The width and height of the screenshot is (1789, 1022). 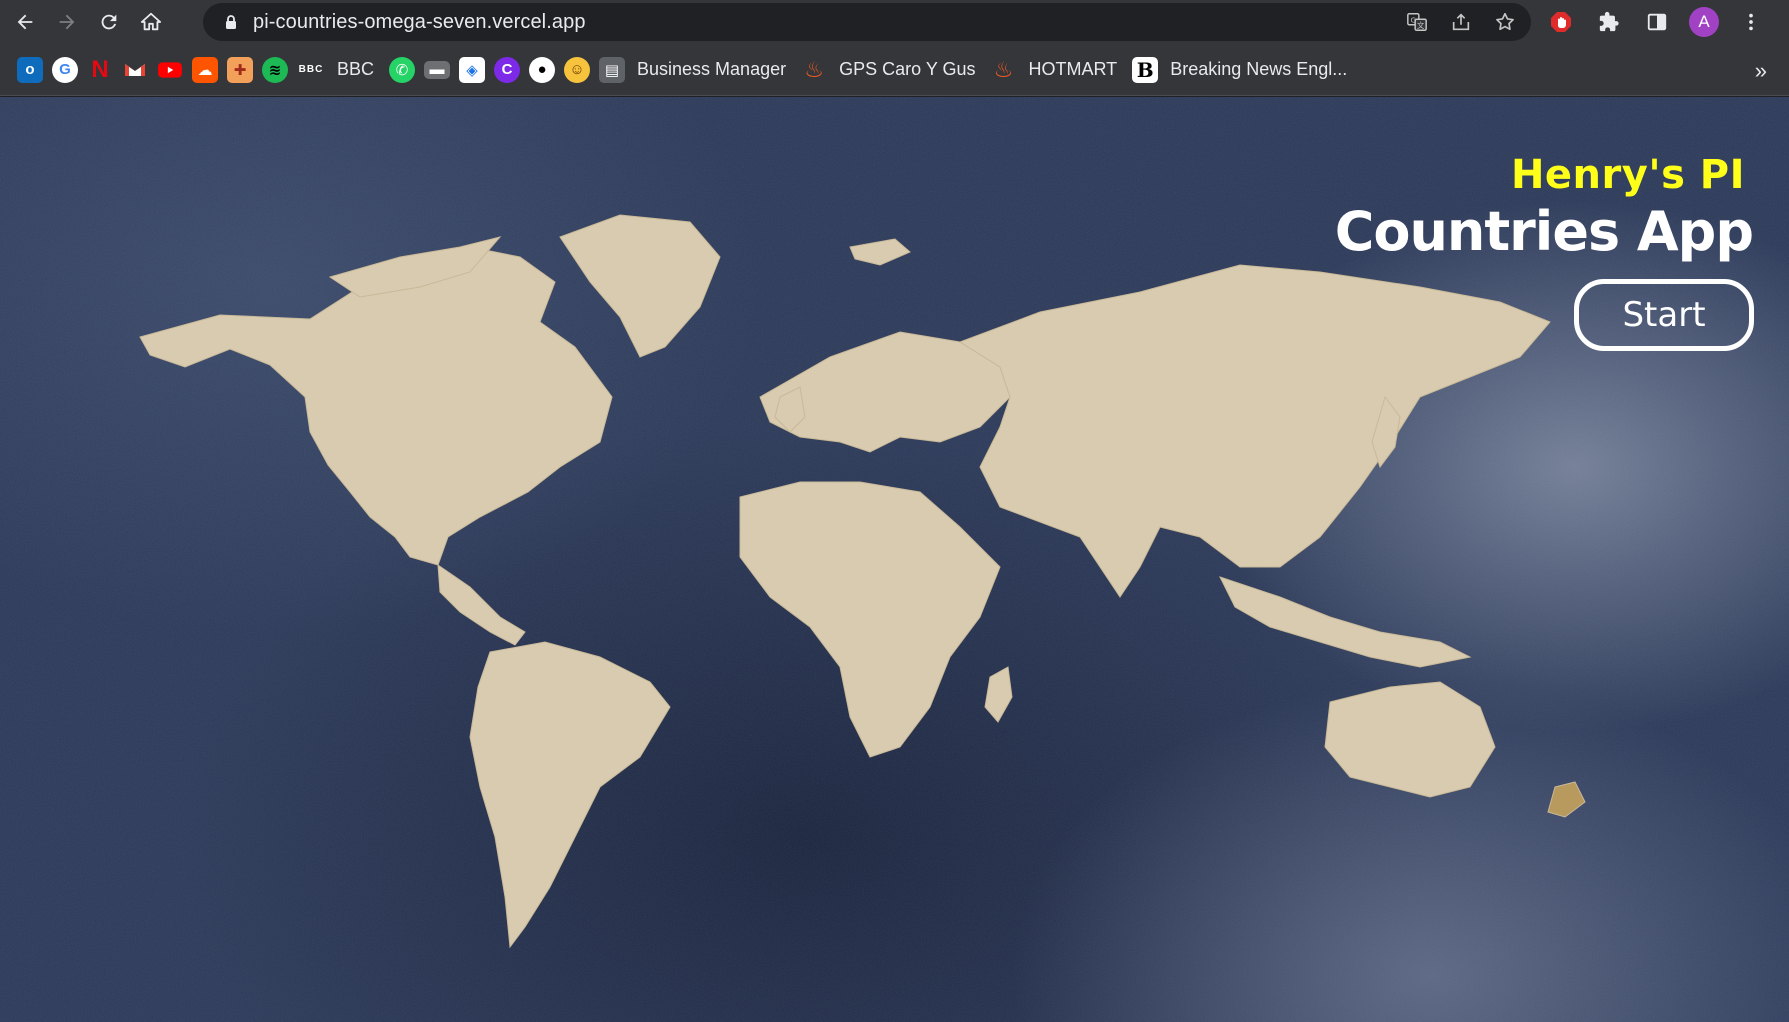 What do you see at coordinates (1145, 69) in the screenshot?
I see `breaking-news-icon: B` at bounding box center [1145, 69].